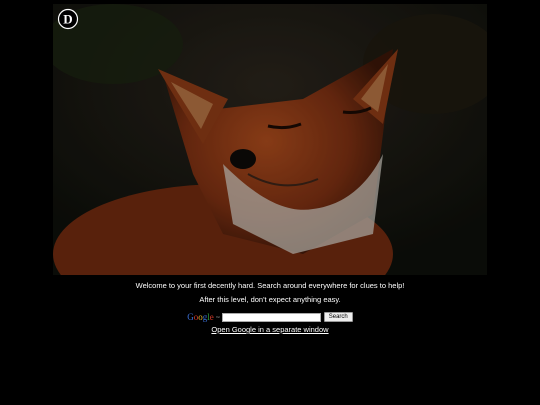 The image size is (540, 405). I want to click on circle-d-logo: D, so click(68, 19).